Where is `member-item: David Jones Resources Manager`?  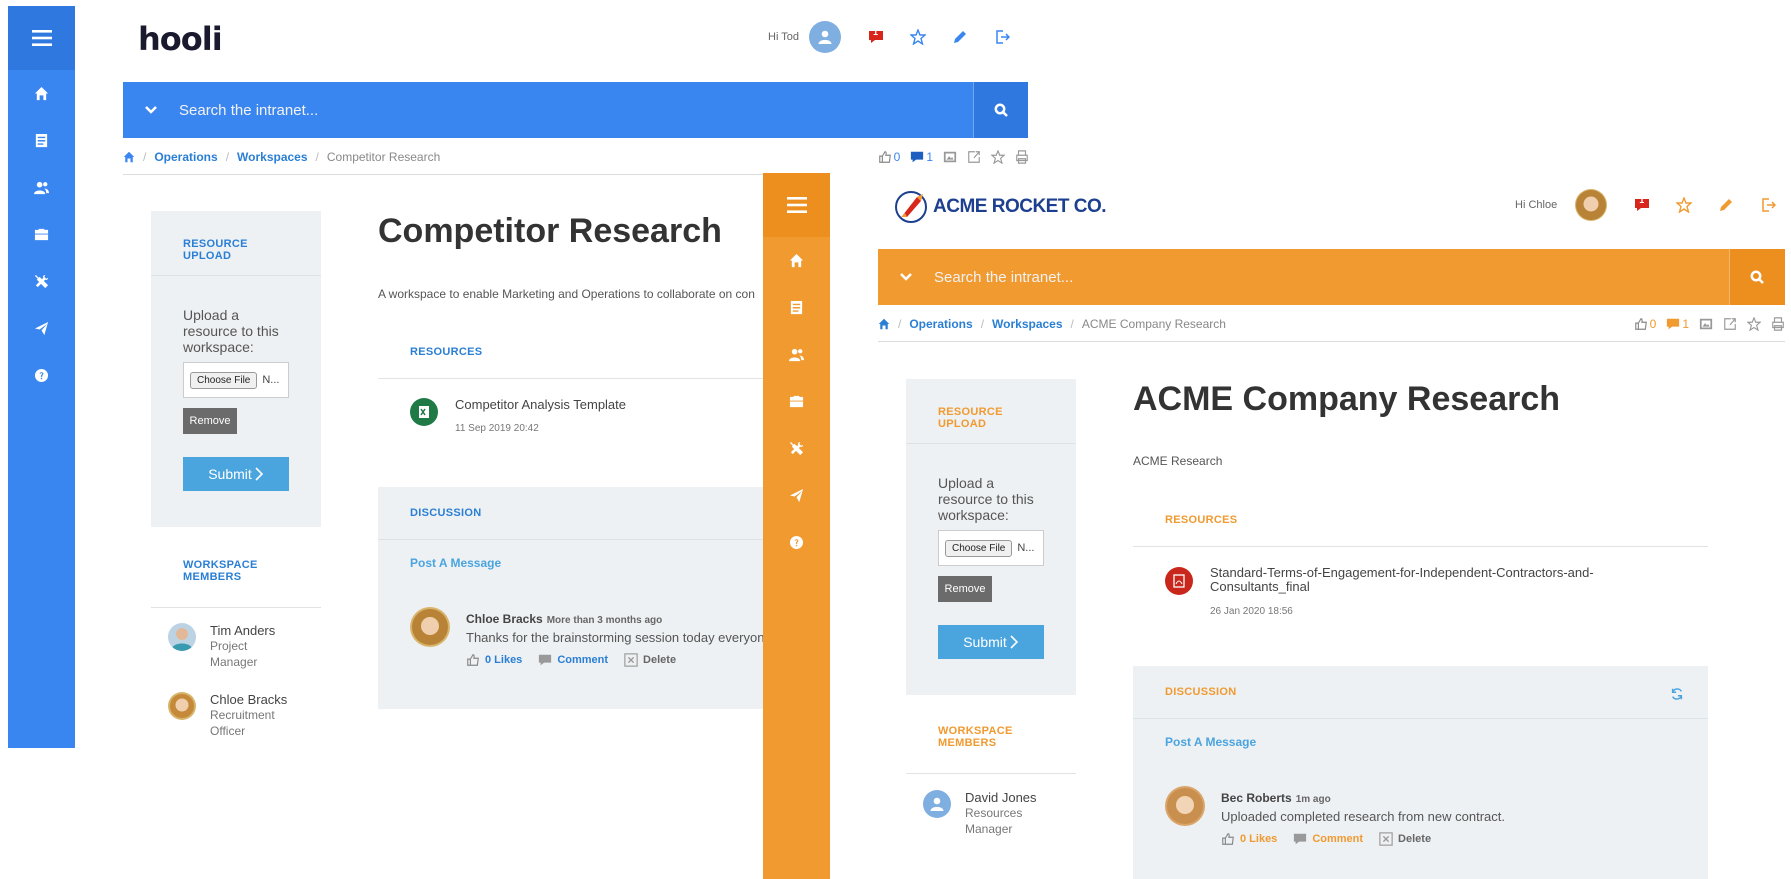 member-item: David Jones Resources Manager is located at coordinates (980, 813).